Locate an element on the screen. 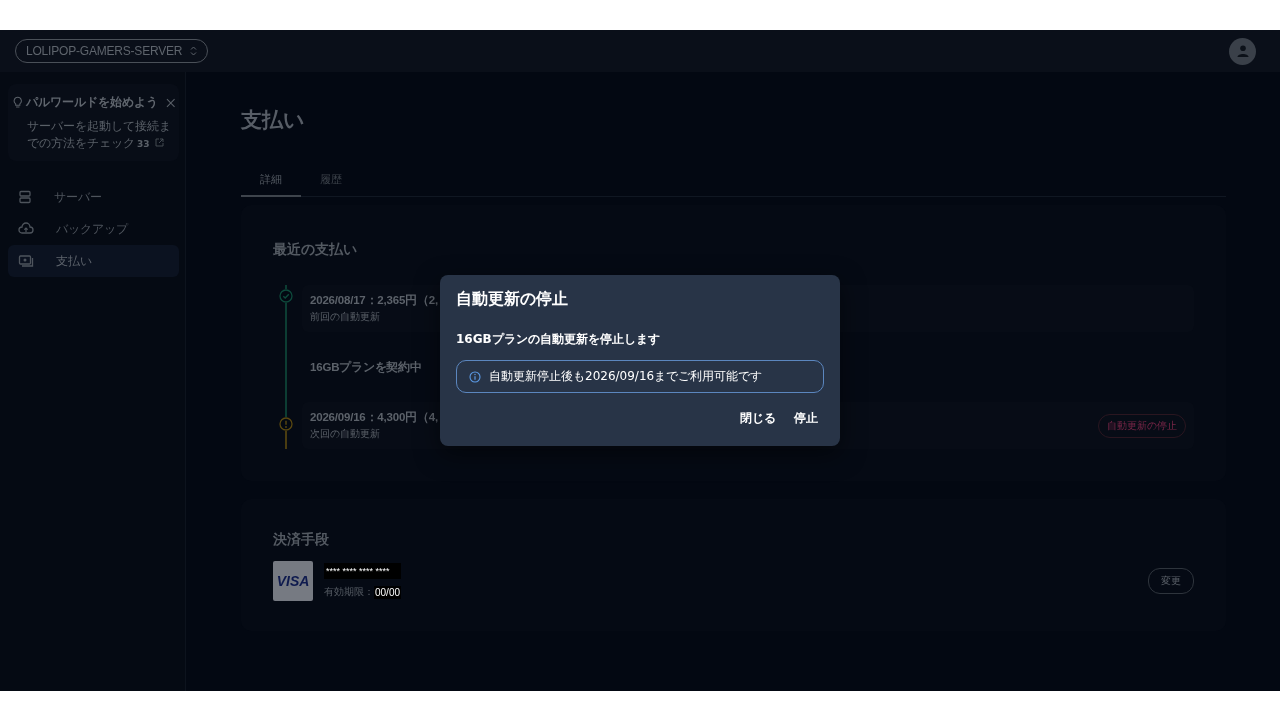 This screenshot has width=1280, height=720. sidebar-item: バックアップ is located at coordinates (93, 229).